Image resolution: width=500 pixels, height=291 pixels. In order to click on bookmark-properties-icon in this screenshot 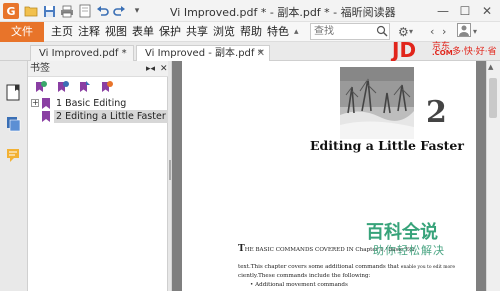, I will do `click(107, 87)`.